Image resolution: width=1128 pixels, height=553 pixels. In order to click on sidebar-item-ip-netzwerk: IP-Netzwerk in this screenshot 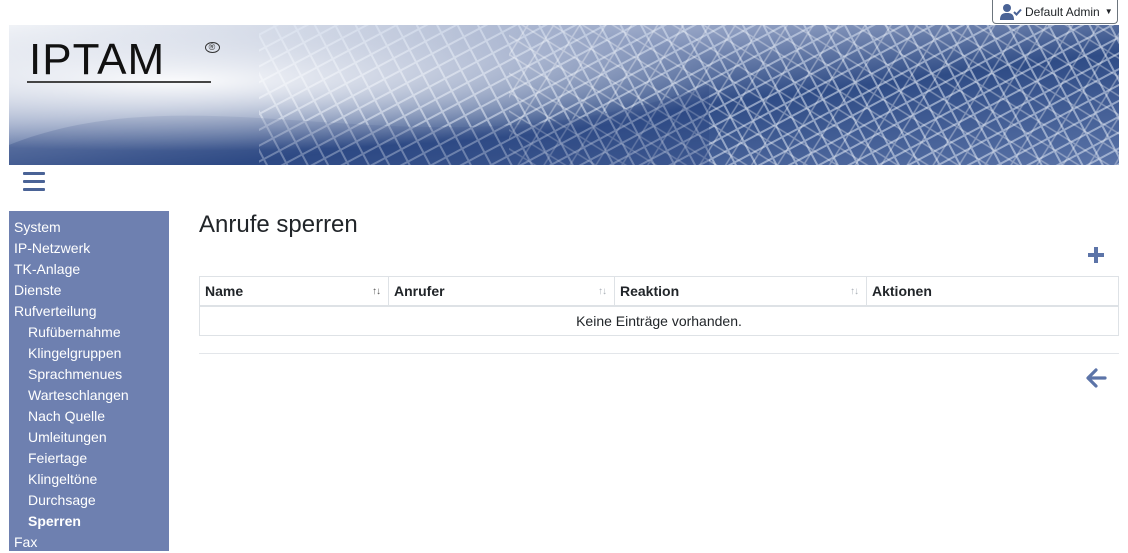, I will do `click(89, 248)`.